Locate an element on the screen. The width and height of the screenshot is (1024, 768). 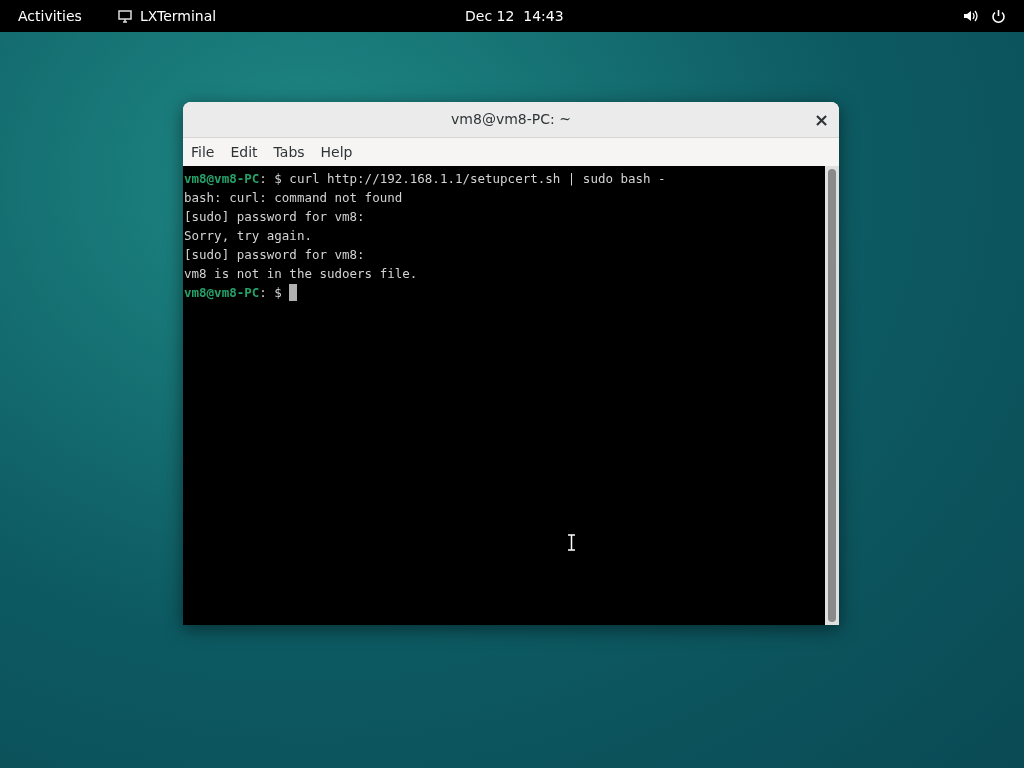
speaker-icon is located at coordinates (971, 16).